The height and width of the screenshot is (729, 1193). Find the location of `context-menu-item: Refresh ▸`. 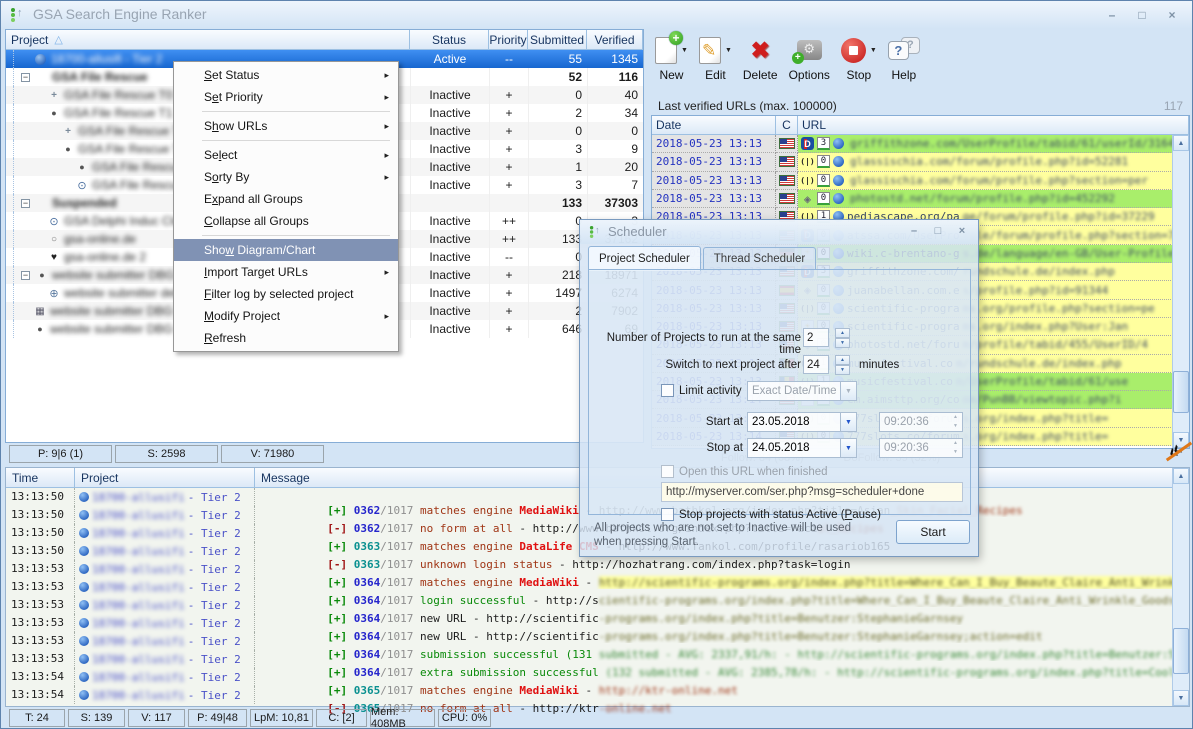

context-menu-item: Refresh ▸ is located at coordinates (286, 338).